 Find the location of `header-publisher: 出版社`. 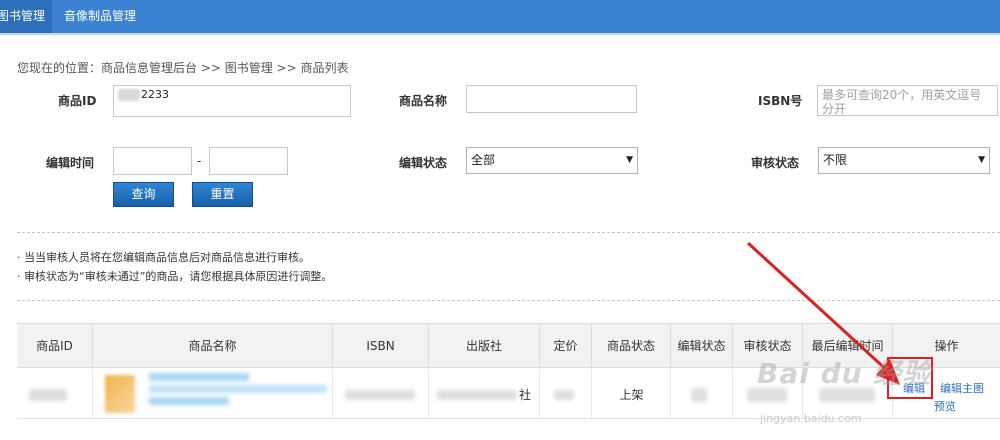

header-publisher: 出版社 is located at coordinates (484, 346).